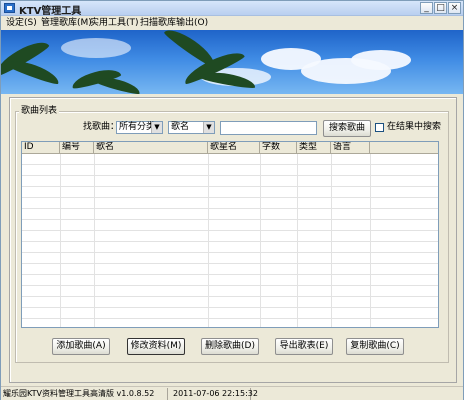 The image size is (464, 400). What do you see at coordinates (357, 394) in the screenshot?
I see `status-empty` at bounding box center [357, 394].